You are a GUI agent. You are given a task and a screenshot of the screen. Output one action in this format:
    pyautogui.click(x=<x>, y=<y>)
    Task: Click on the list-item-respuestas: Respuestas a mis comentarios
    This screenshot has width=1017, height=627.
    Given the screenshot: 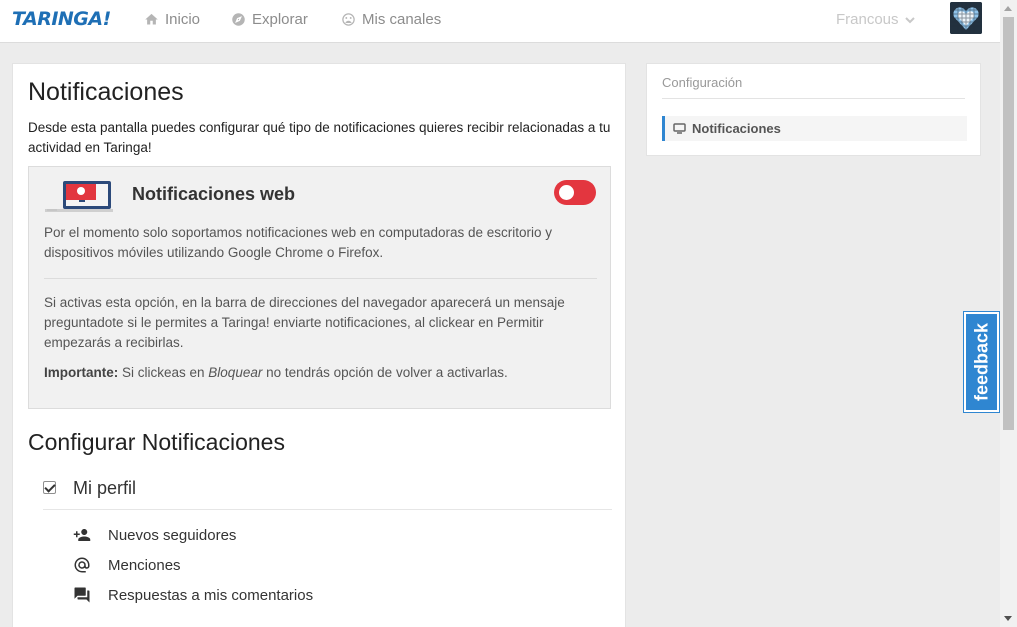 What is the action you would take?
    pyautogui.click(x=193, y=595)
    